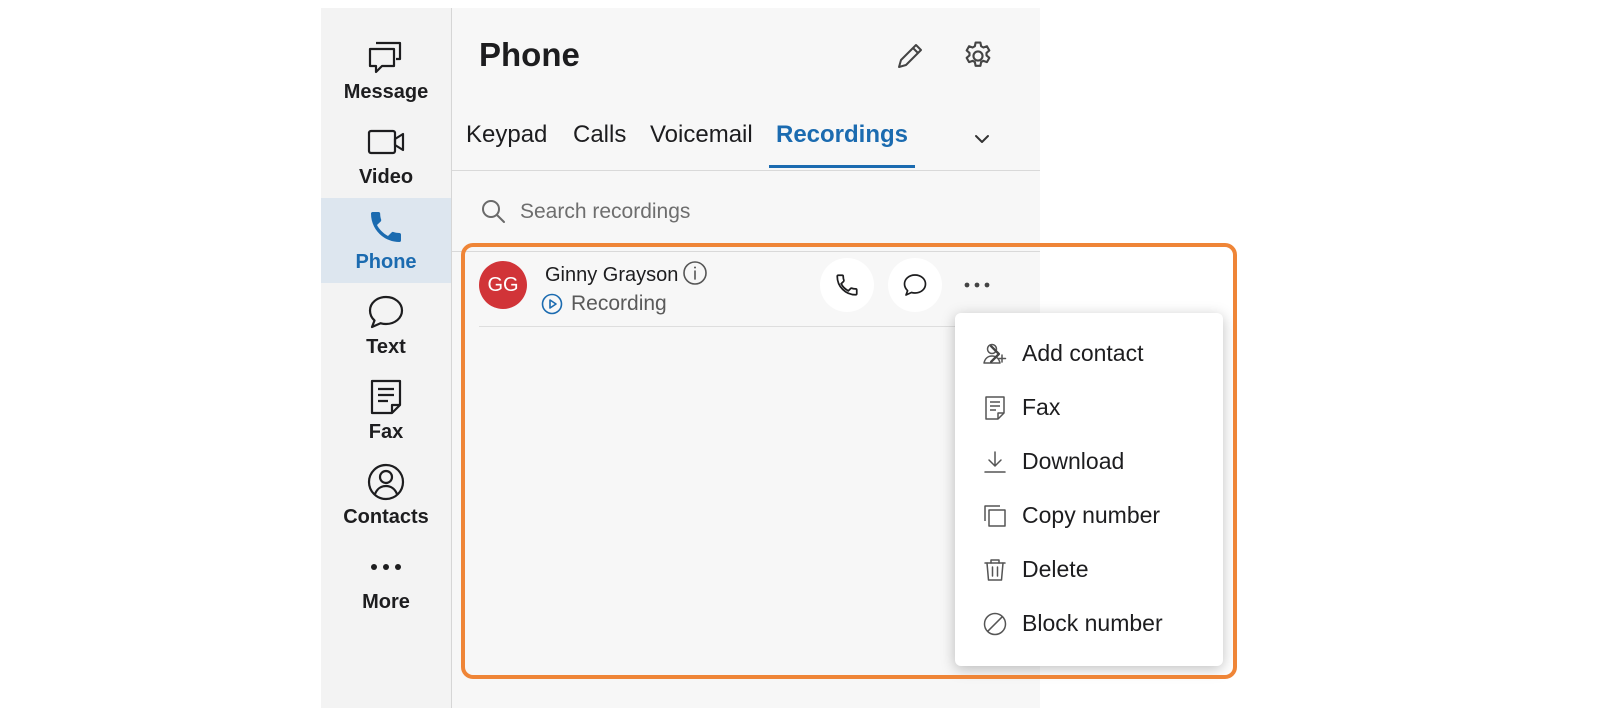 This screenshot has height=708, width=1600. What do you see at coordinates (385, 57) in the screenshot?
I see `message-icon` at bounding box center [385, 57].